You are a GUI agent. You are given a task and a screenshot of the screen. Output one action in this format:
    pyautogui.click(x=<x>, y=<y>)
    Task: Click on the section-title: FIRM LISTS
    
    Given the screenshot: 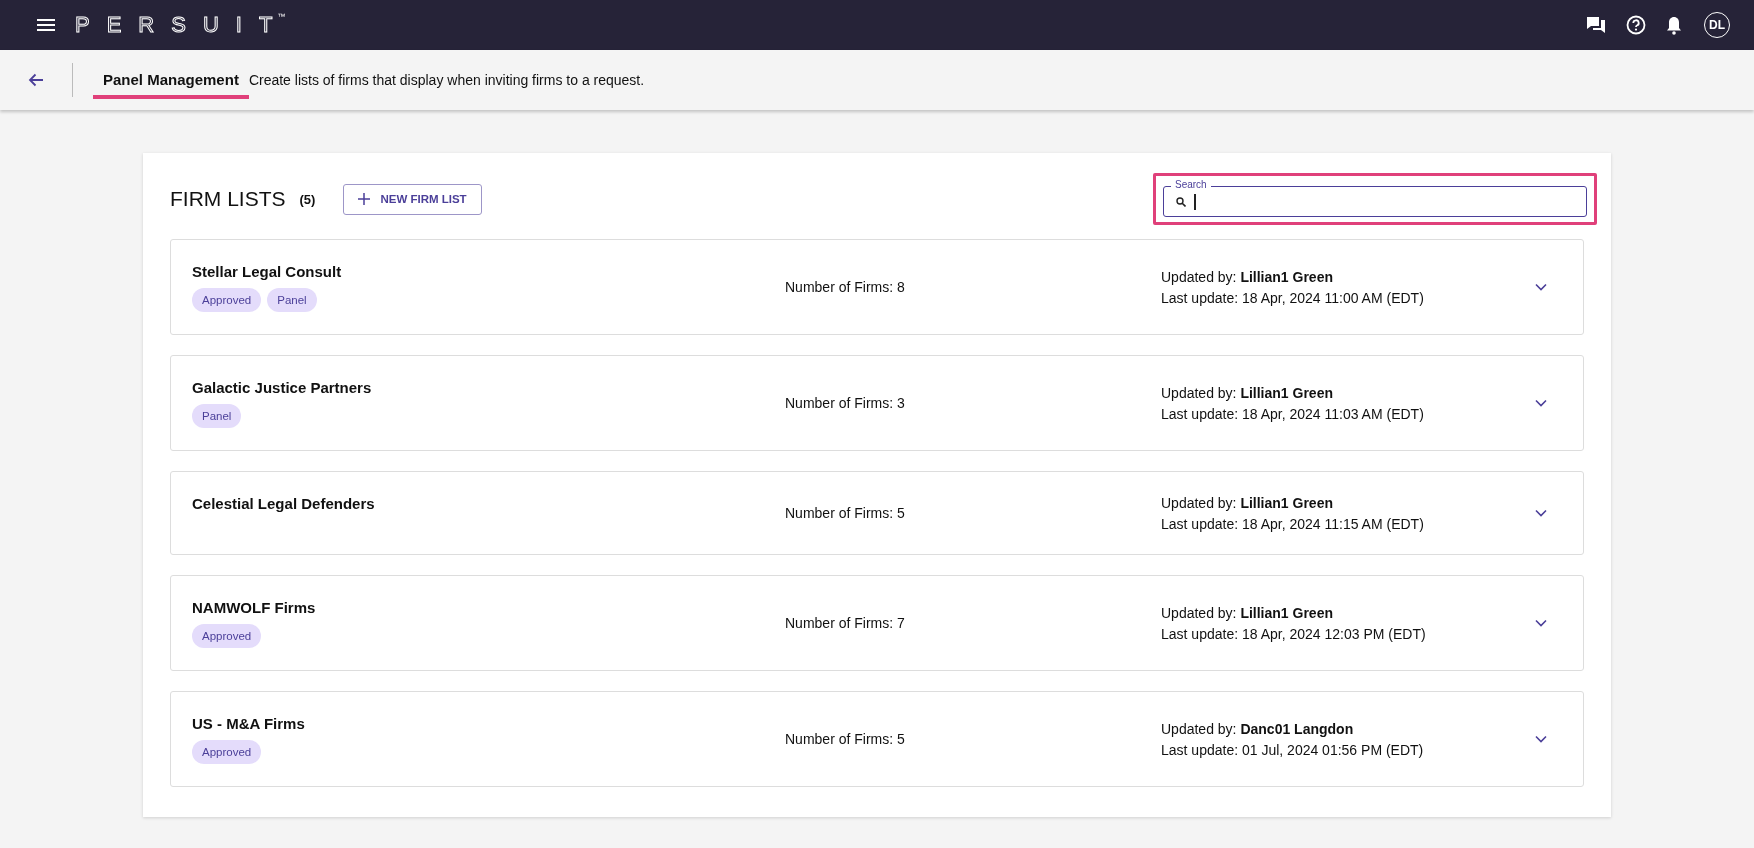 What is the action you would take?
    pyautogui.click(x=228, y=199)
    